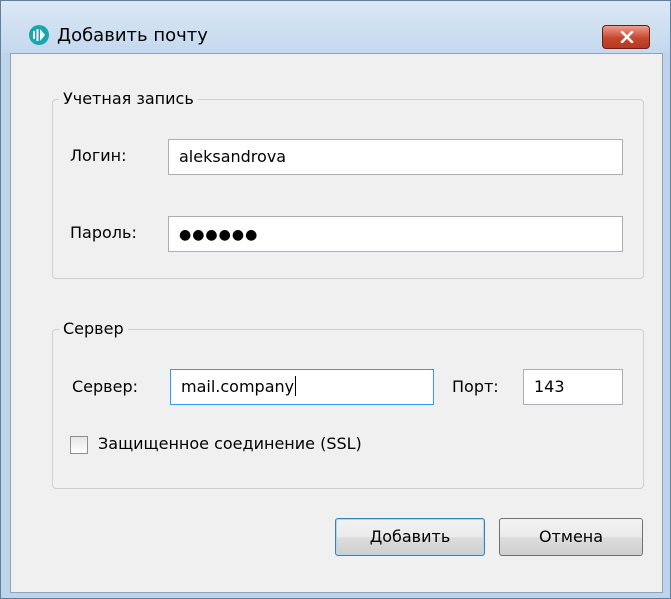 This screenshot has height=599, width=671. I want to click on login-input: aleksandrova, so click(395, 157).